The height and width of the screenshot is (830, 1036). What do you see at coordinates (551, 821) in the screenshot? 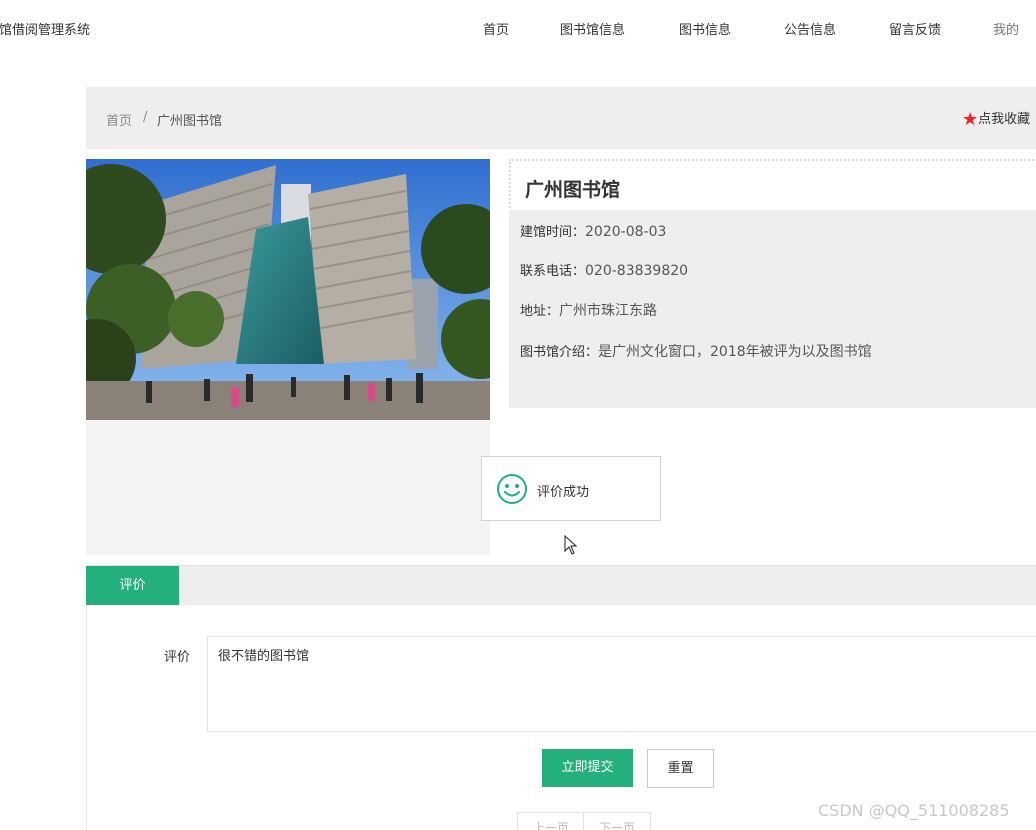
I see `prev-page-button: 上一页` at bounding box center [551, 821].